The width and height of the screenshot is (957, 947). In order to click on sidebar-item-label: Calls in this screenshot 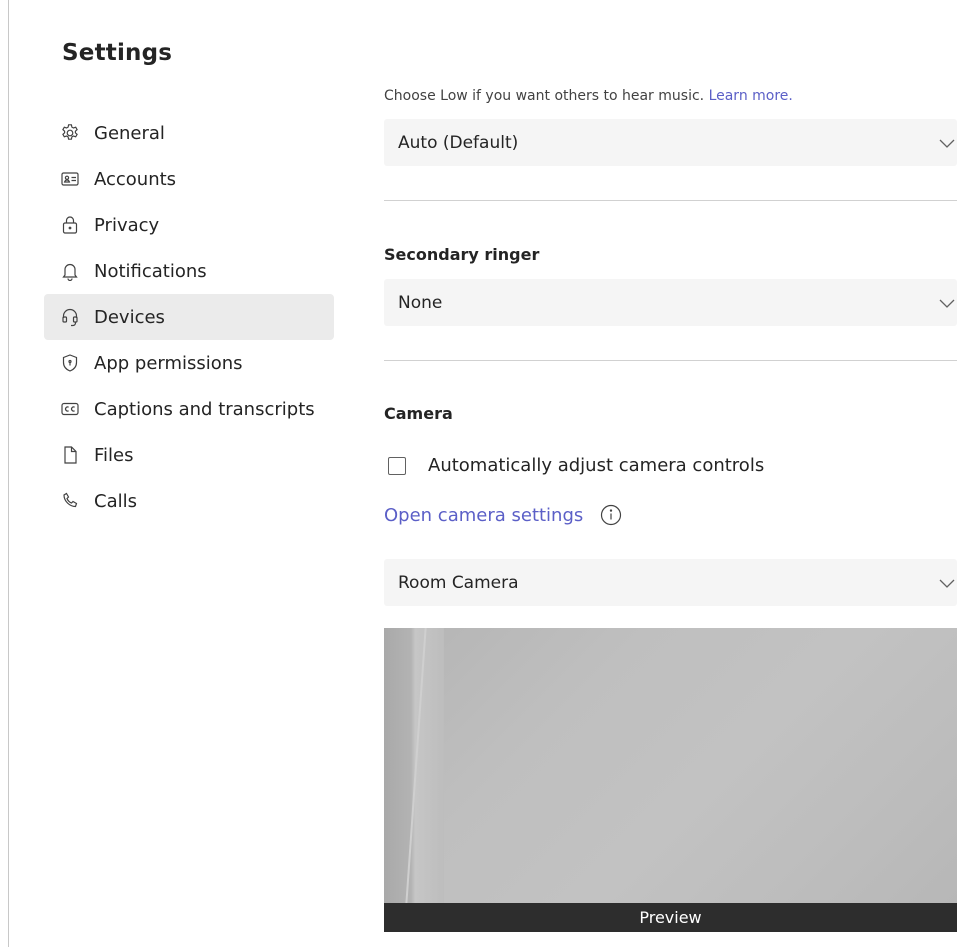, I will do `click(115, 501)`.